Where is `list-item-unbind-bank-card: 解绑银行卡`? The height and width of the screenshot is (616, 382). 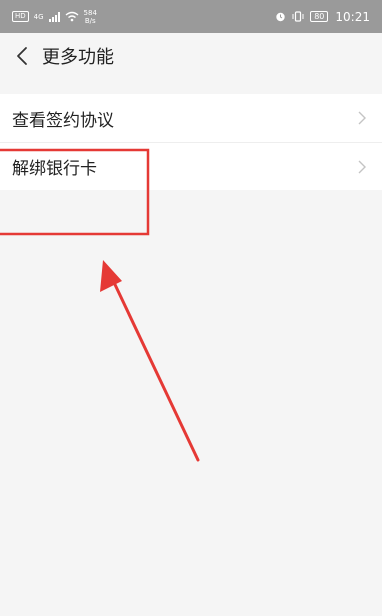
list-item-unbind-bank-card: 解绑银行卡 is located at coordinates (191, 166).